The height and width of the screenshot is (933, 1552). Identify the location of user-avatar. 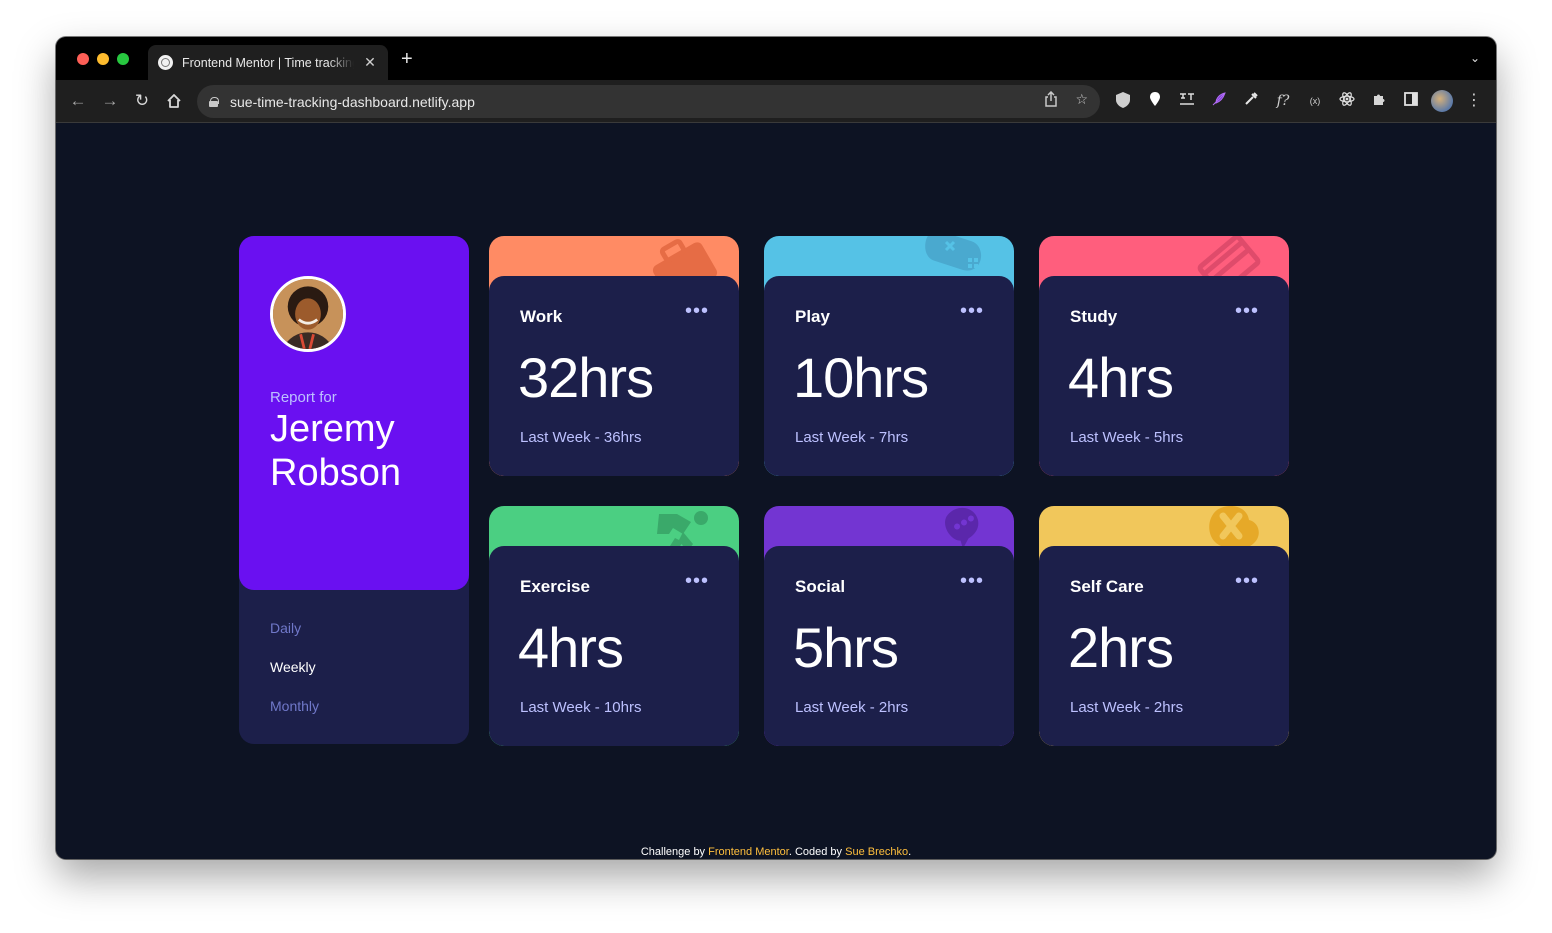
(308, 314).